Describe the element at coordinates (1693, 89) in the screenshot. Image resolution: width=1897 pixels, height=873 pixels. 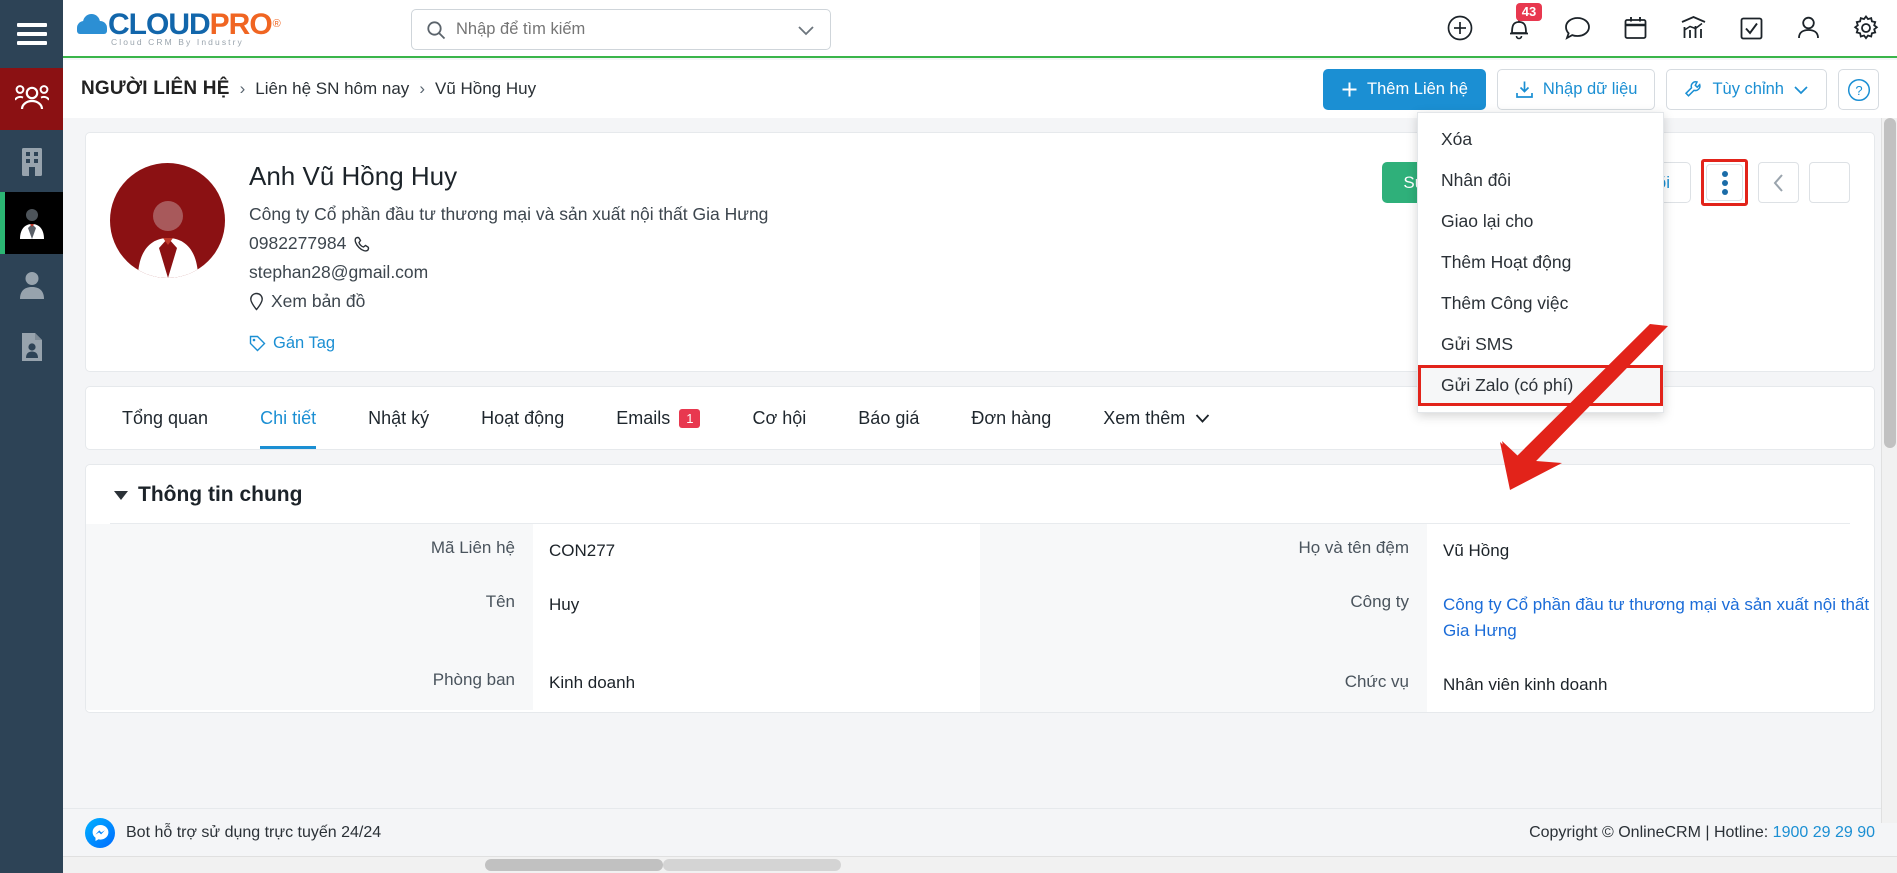
I see `wrench-icon` at that location.